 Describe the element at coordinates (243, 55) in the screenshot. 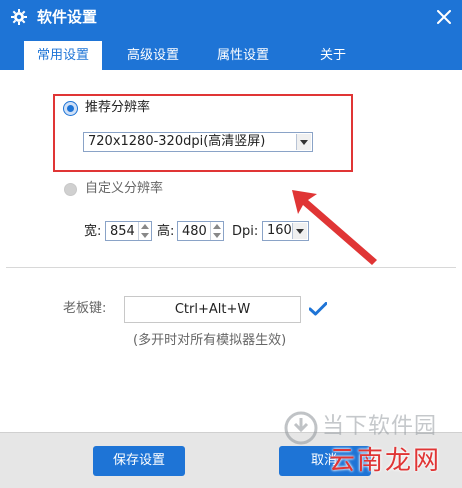

I see `tab-property-settings: 属性设置` at that location.